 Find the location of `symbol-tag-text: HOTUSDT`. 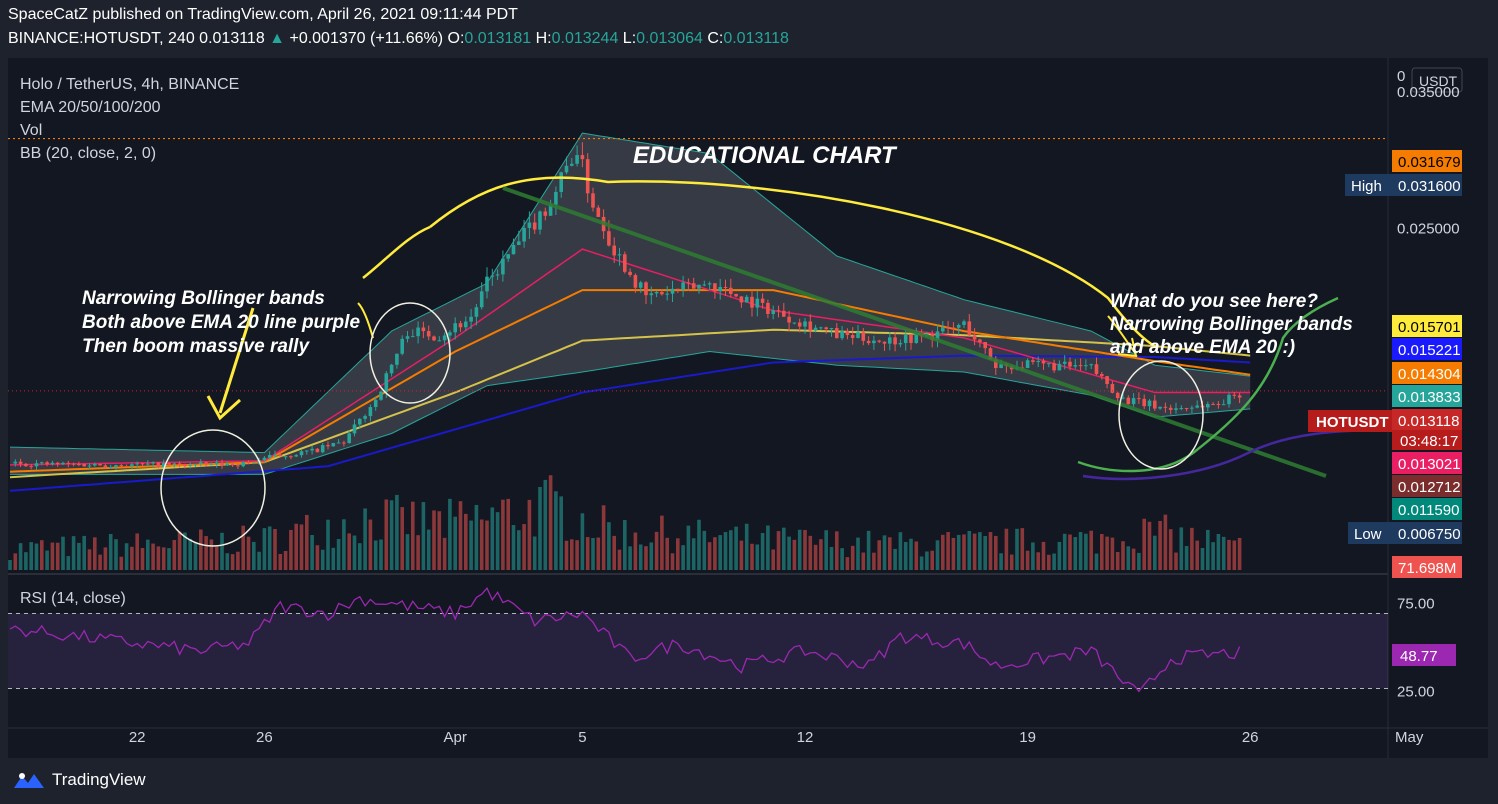

symbol-tag-text: HOTUSDT is located at coordinates (1352, 422).